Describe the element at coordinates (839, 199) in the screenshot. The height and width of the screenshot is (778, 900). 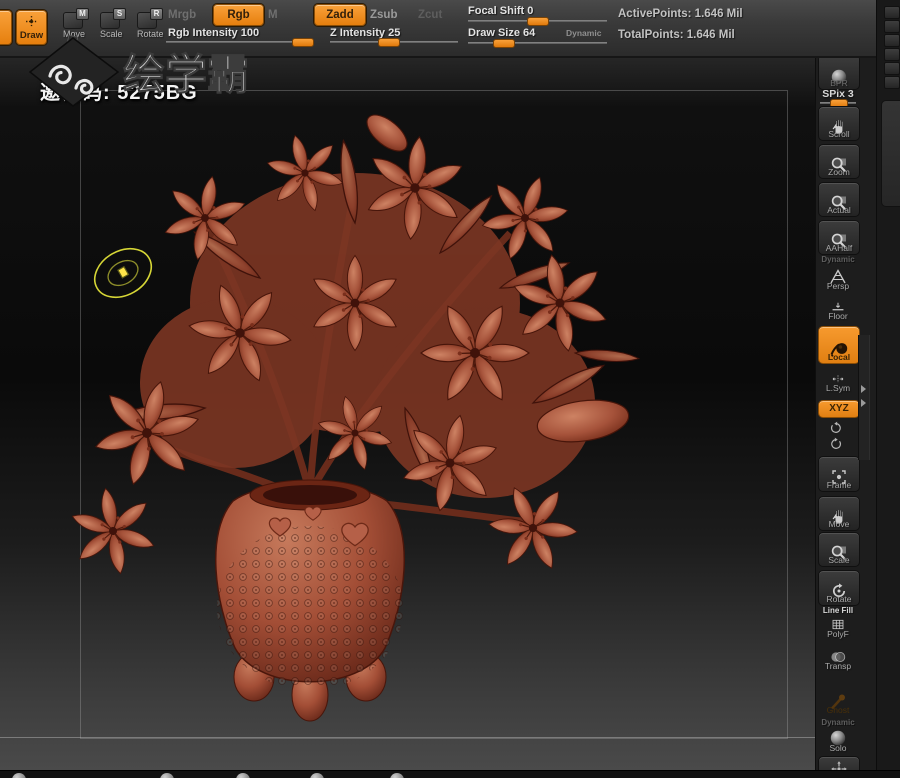
I see `actual-button: Actual` at that location.